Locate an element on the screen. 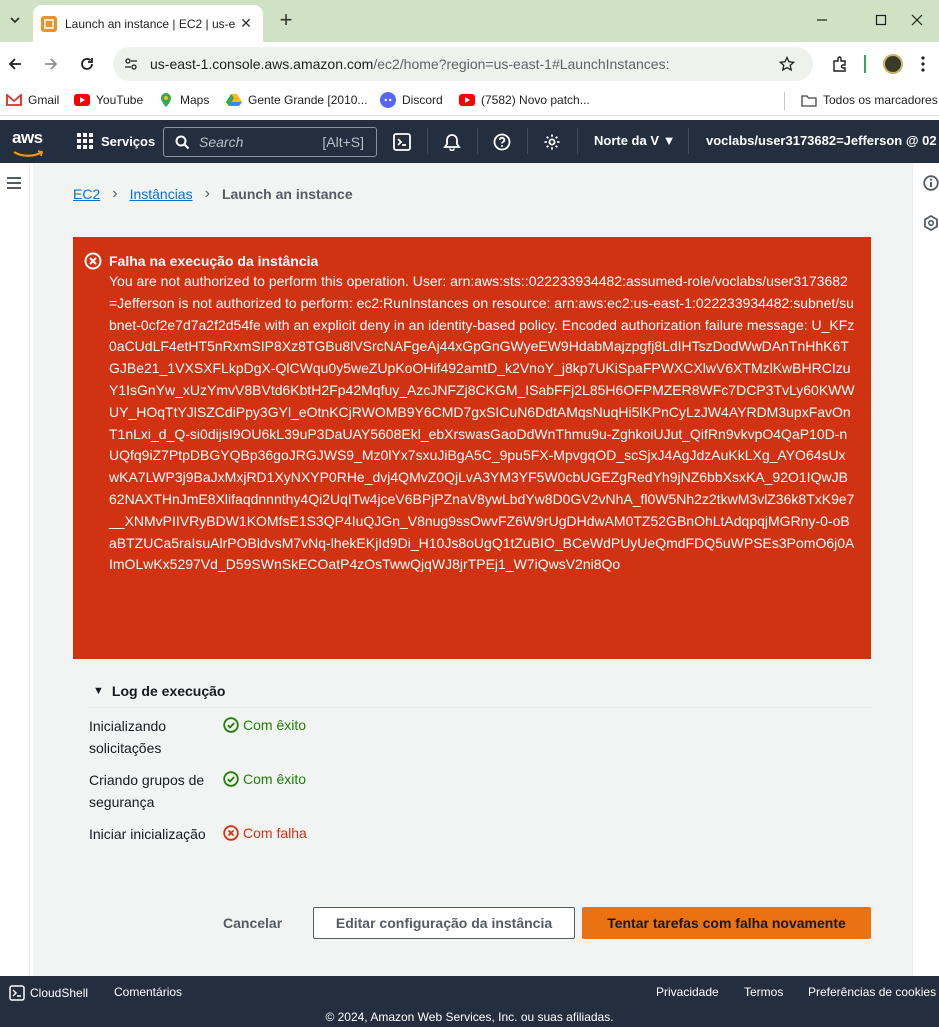 Image resolution: width=939 pixels, height=1027 pixels. search-placeholder: Search is located at coordinates (221, 142).